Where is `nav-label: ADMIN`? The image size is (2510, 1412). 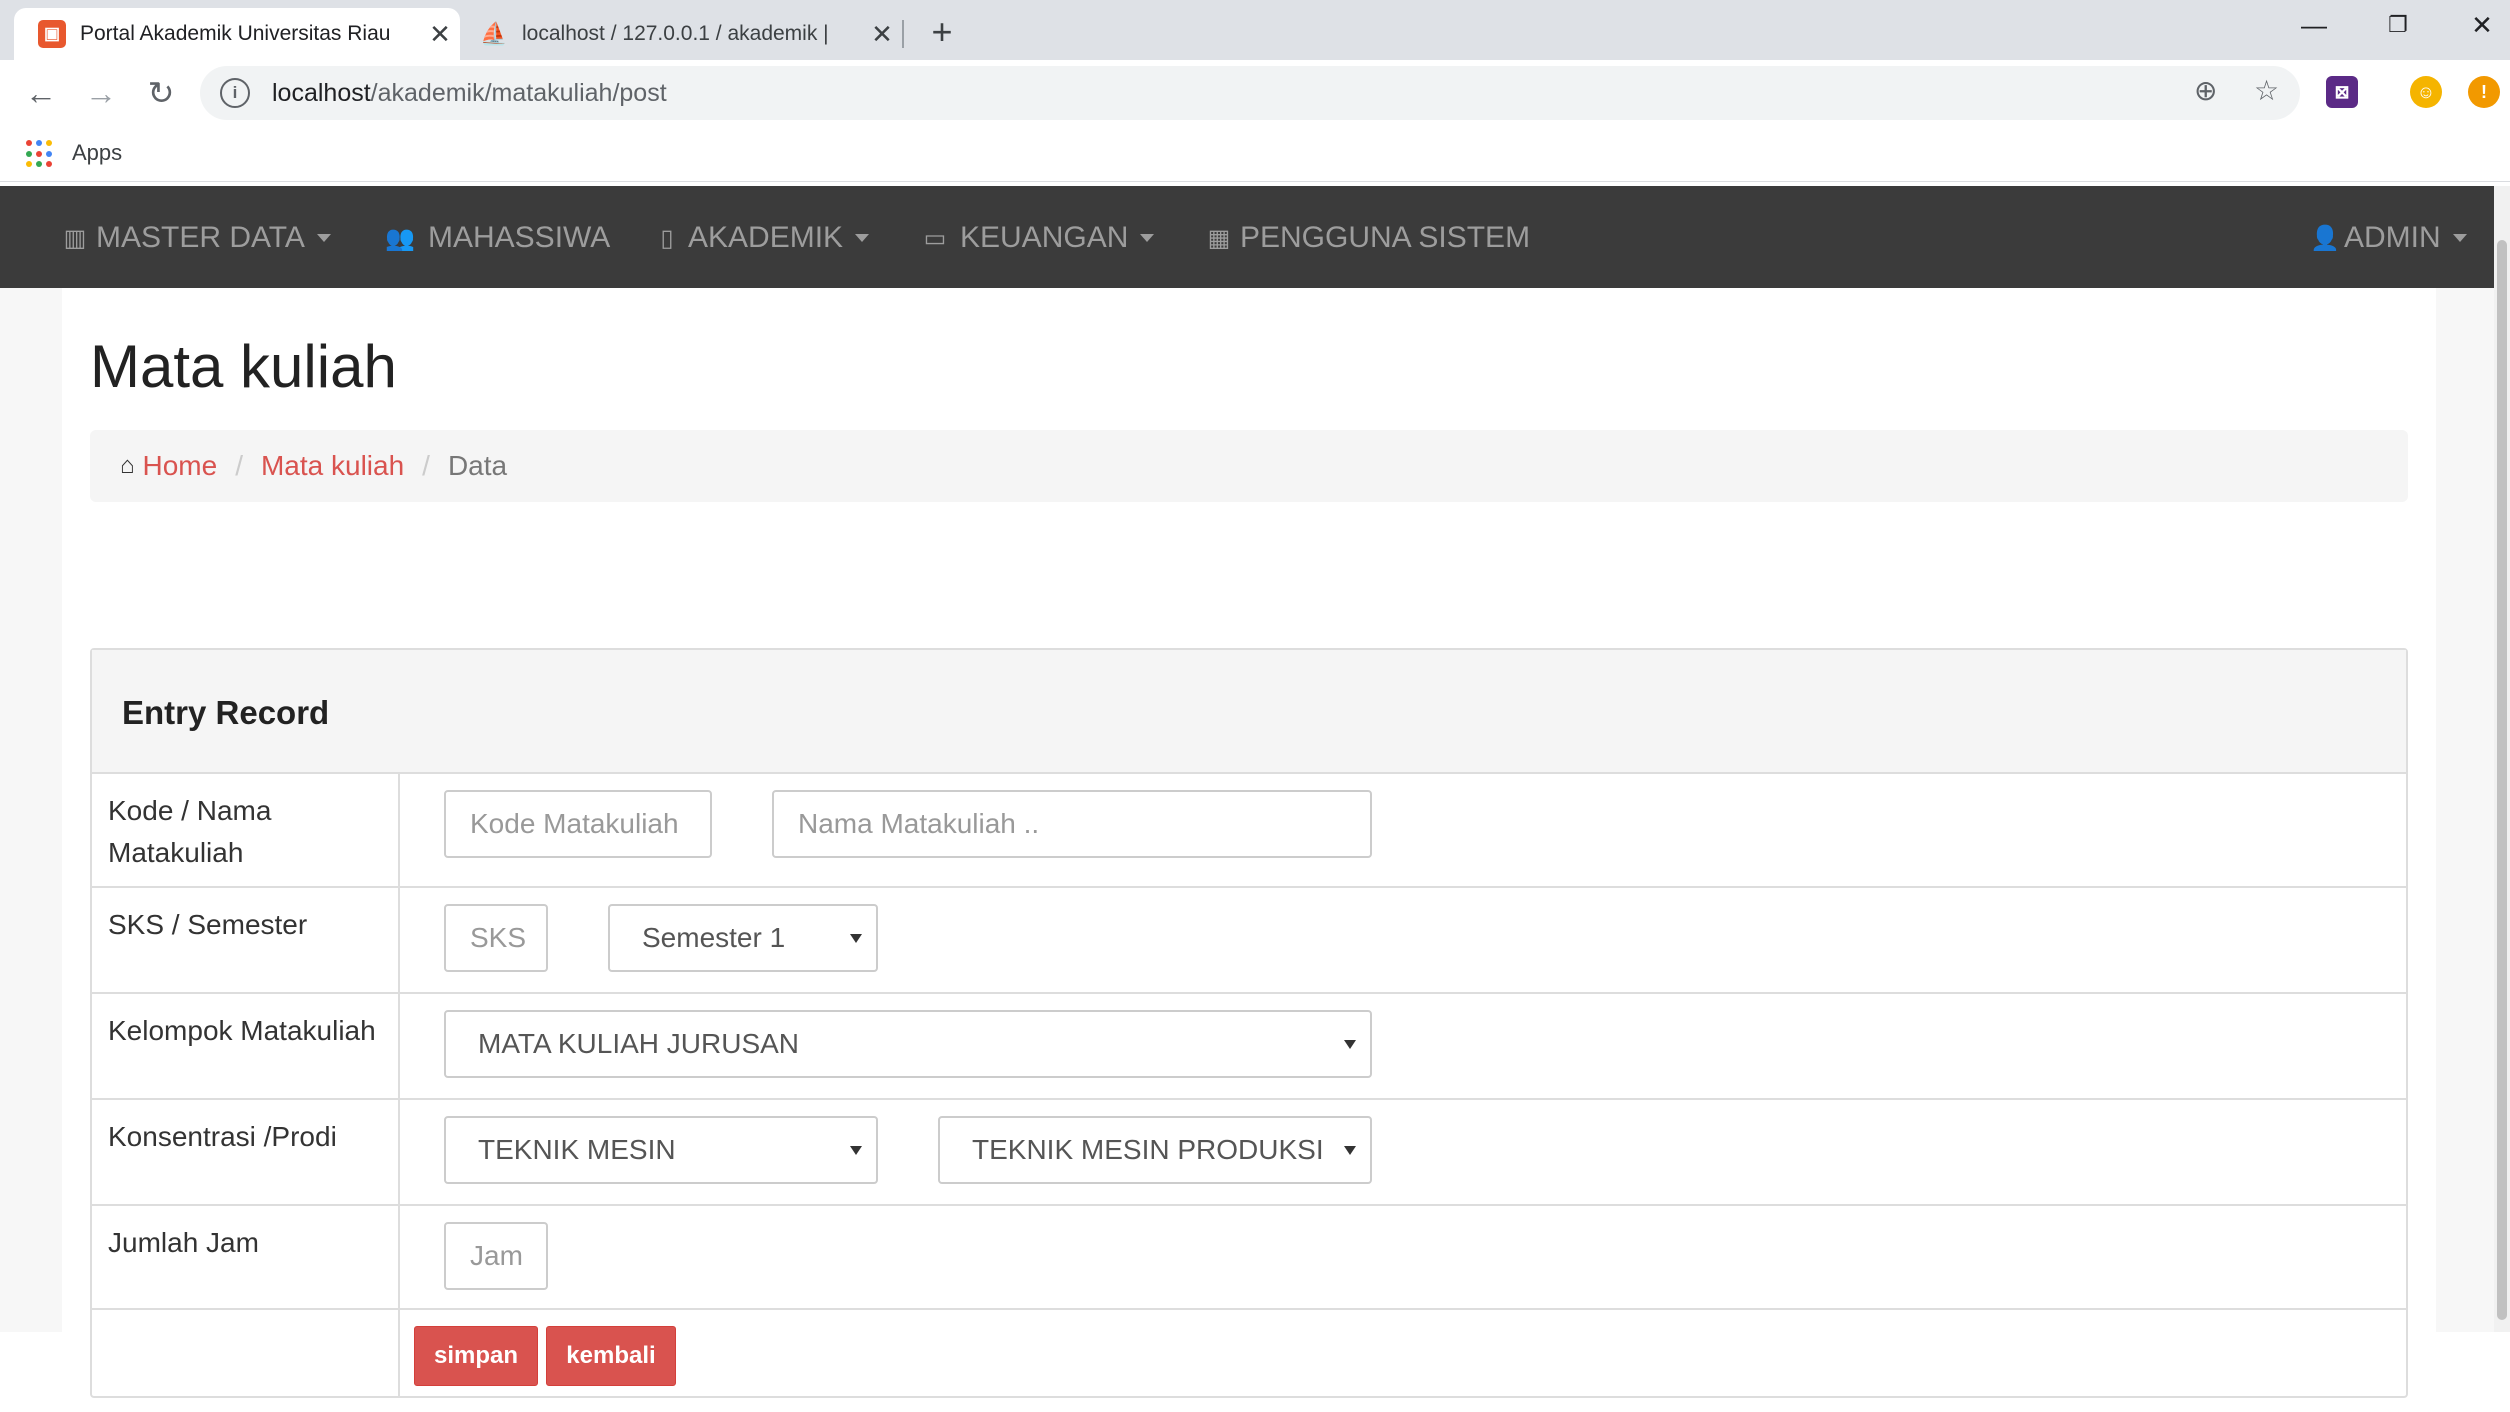
nav-label: ADMIN is located at coordinates (2392, 237).